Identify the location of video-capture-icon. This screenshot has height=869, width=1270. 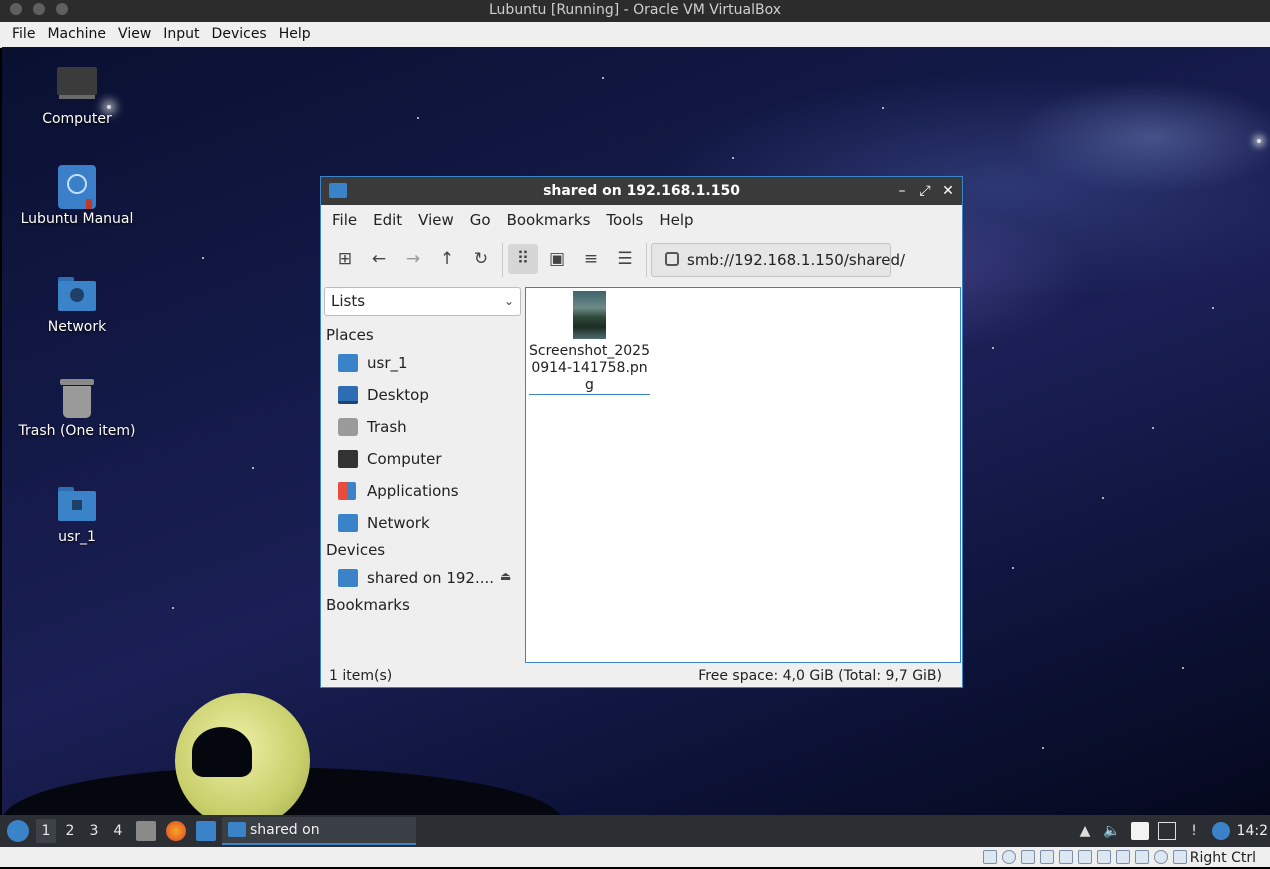
(1123, 857).